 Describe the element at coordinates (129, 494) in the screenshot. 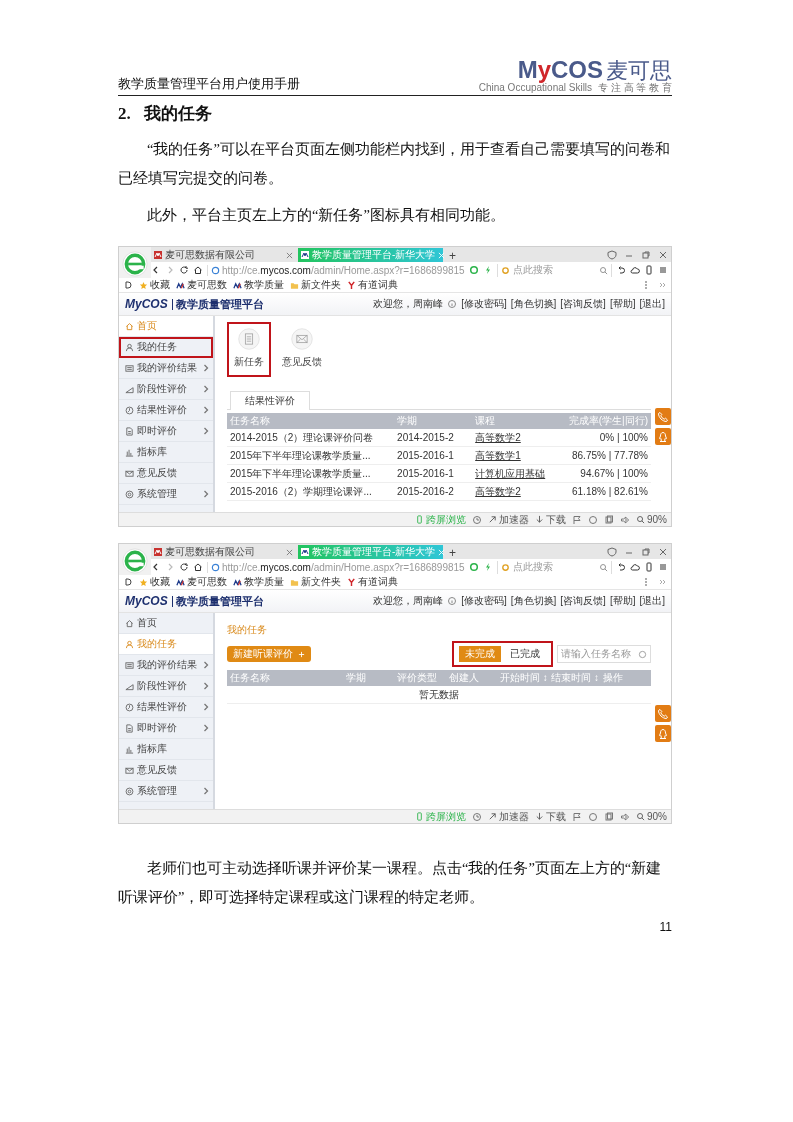

I see `gear-icon` at that location.